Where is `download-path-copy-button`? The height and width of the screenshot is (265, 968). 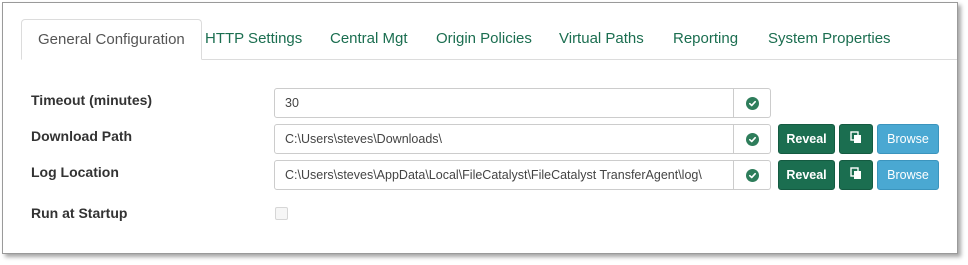
download-path-copy-button is located at coordinates (856, 139).